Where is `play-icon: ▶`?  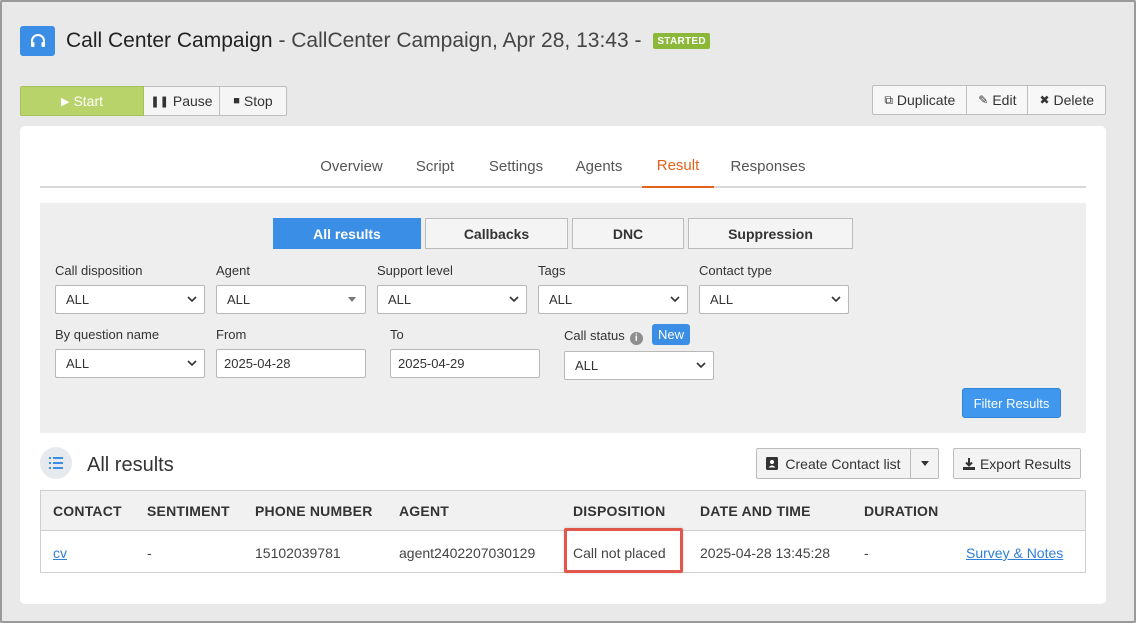
play-icon: ▶ is located at coordinates (65, 101).